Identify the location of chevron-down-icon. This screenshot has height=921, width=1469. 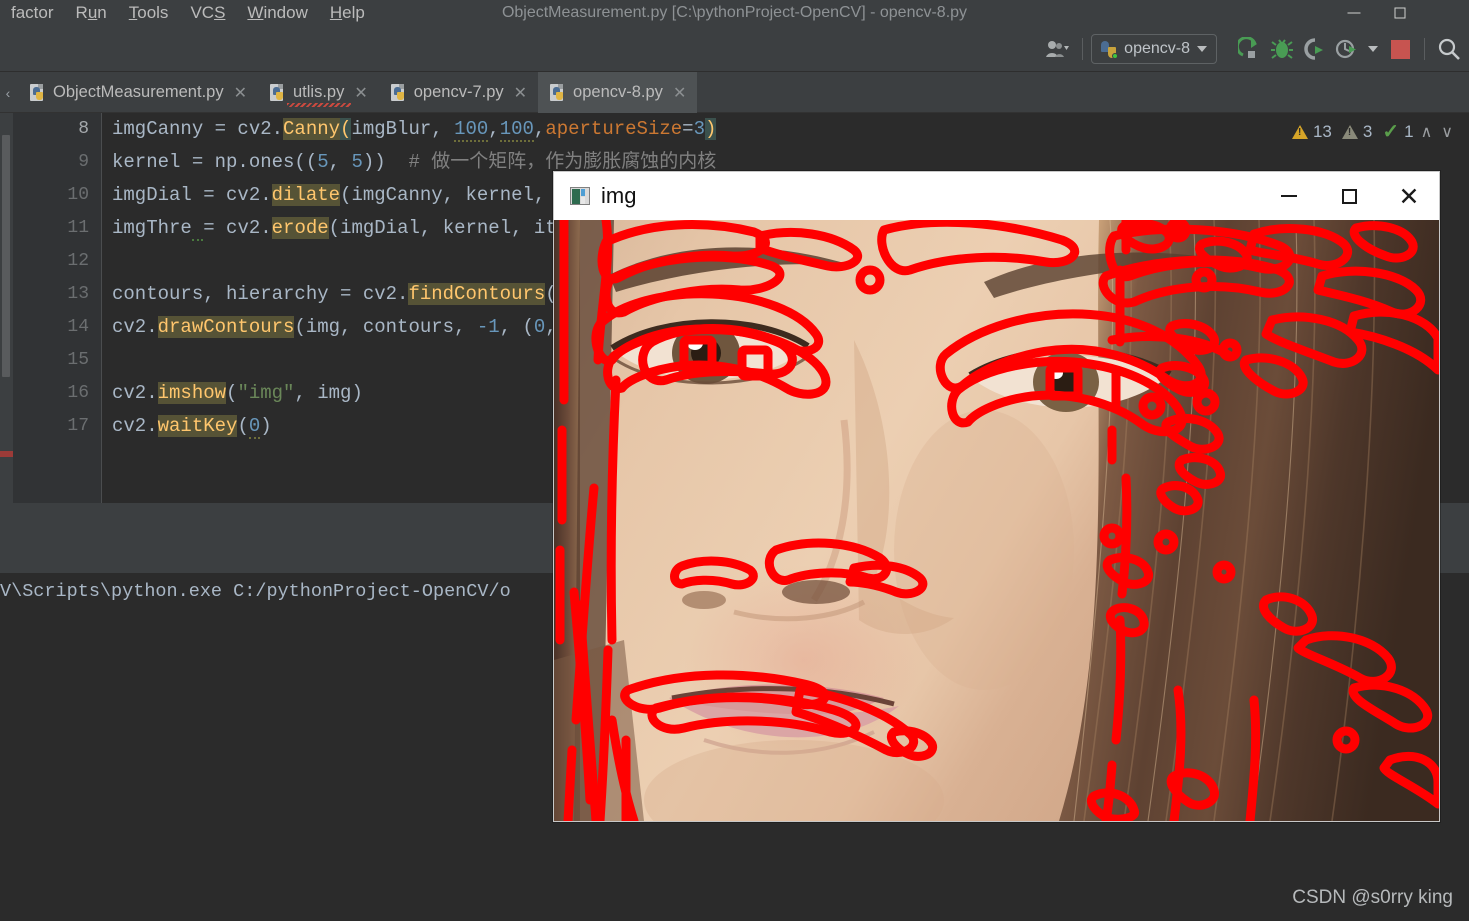
(1202, 49).